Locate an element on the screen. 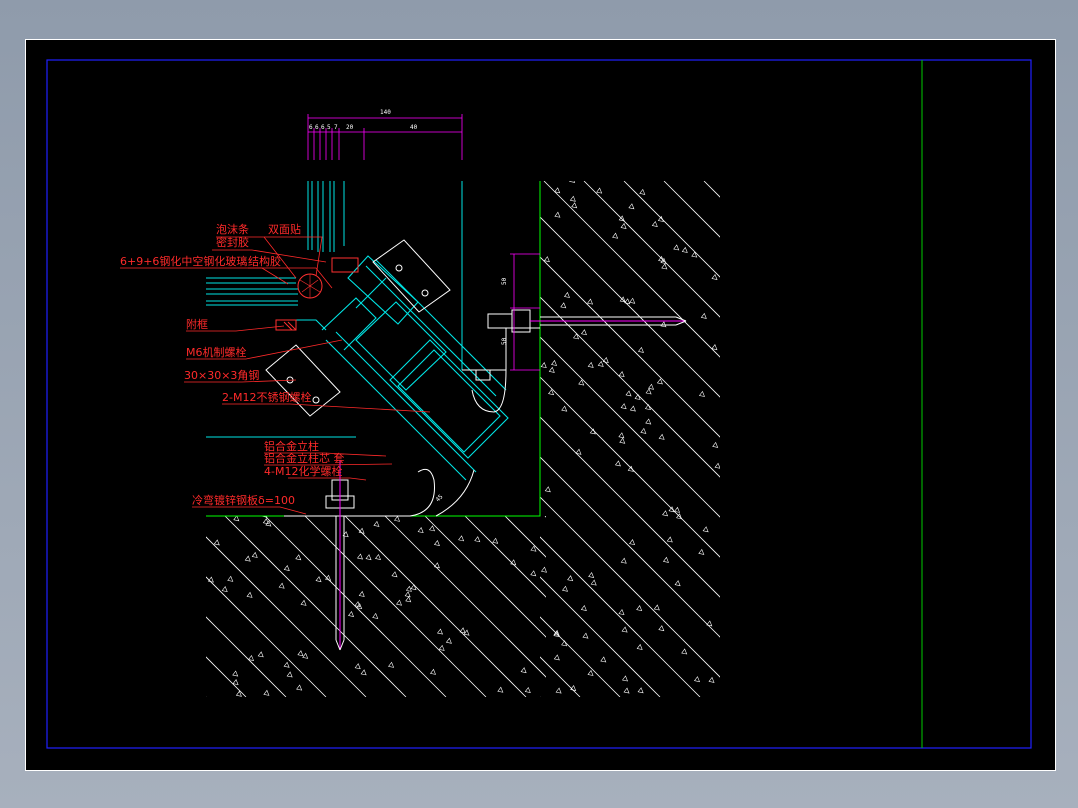  label-sealant: 密封胶 is located at coordinates (232, 242).